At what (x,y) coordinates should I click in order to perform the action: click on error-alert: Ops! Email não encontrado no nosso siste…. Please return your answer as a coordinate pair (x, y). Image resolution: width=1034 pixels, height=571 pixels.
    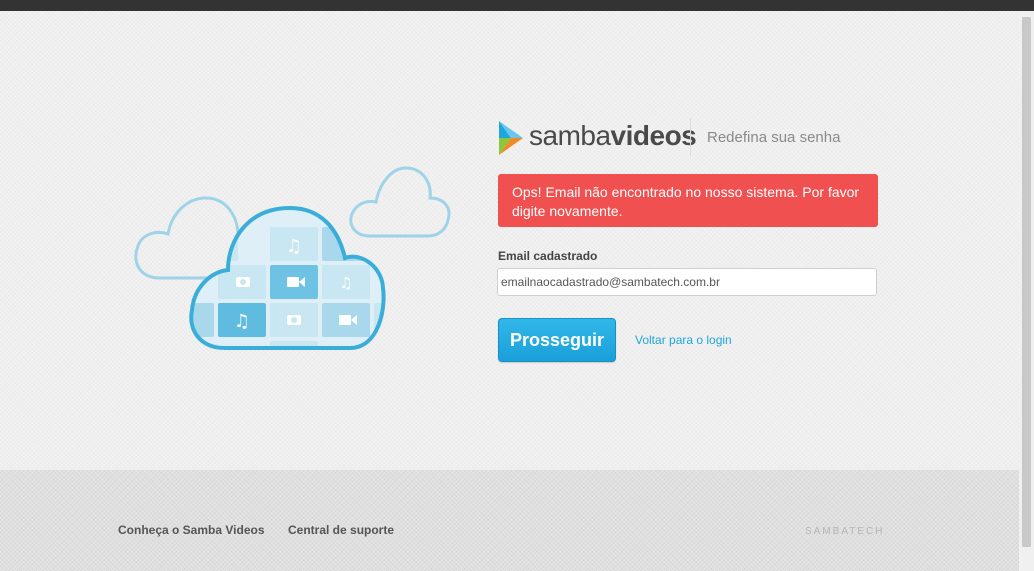
    Looking at the image, I should click on (688, 200).